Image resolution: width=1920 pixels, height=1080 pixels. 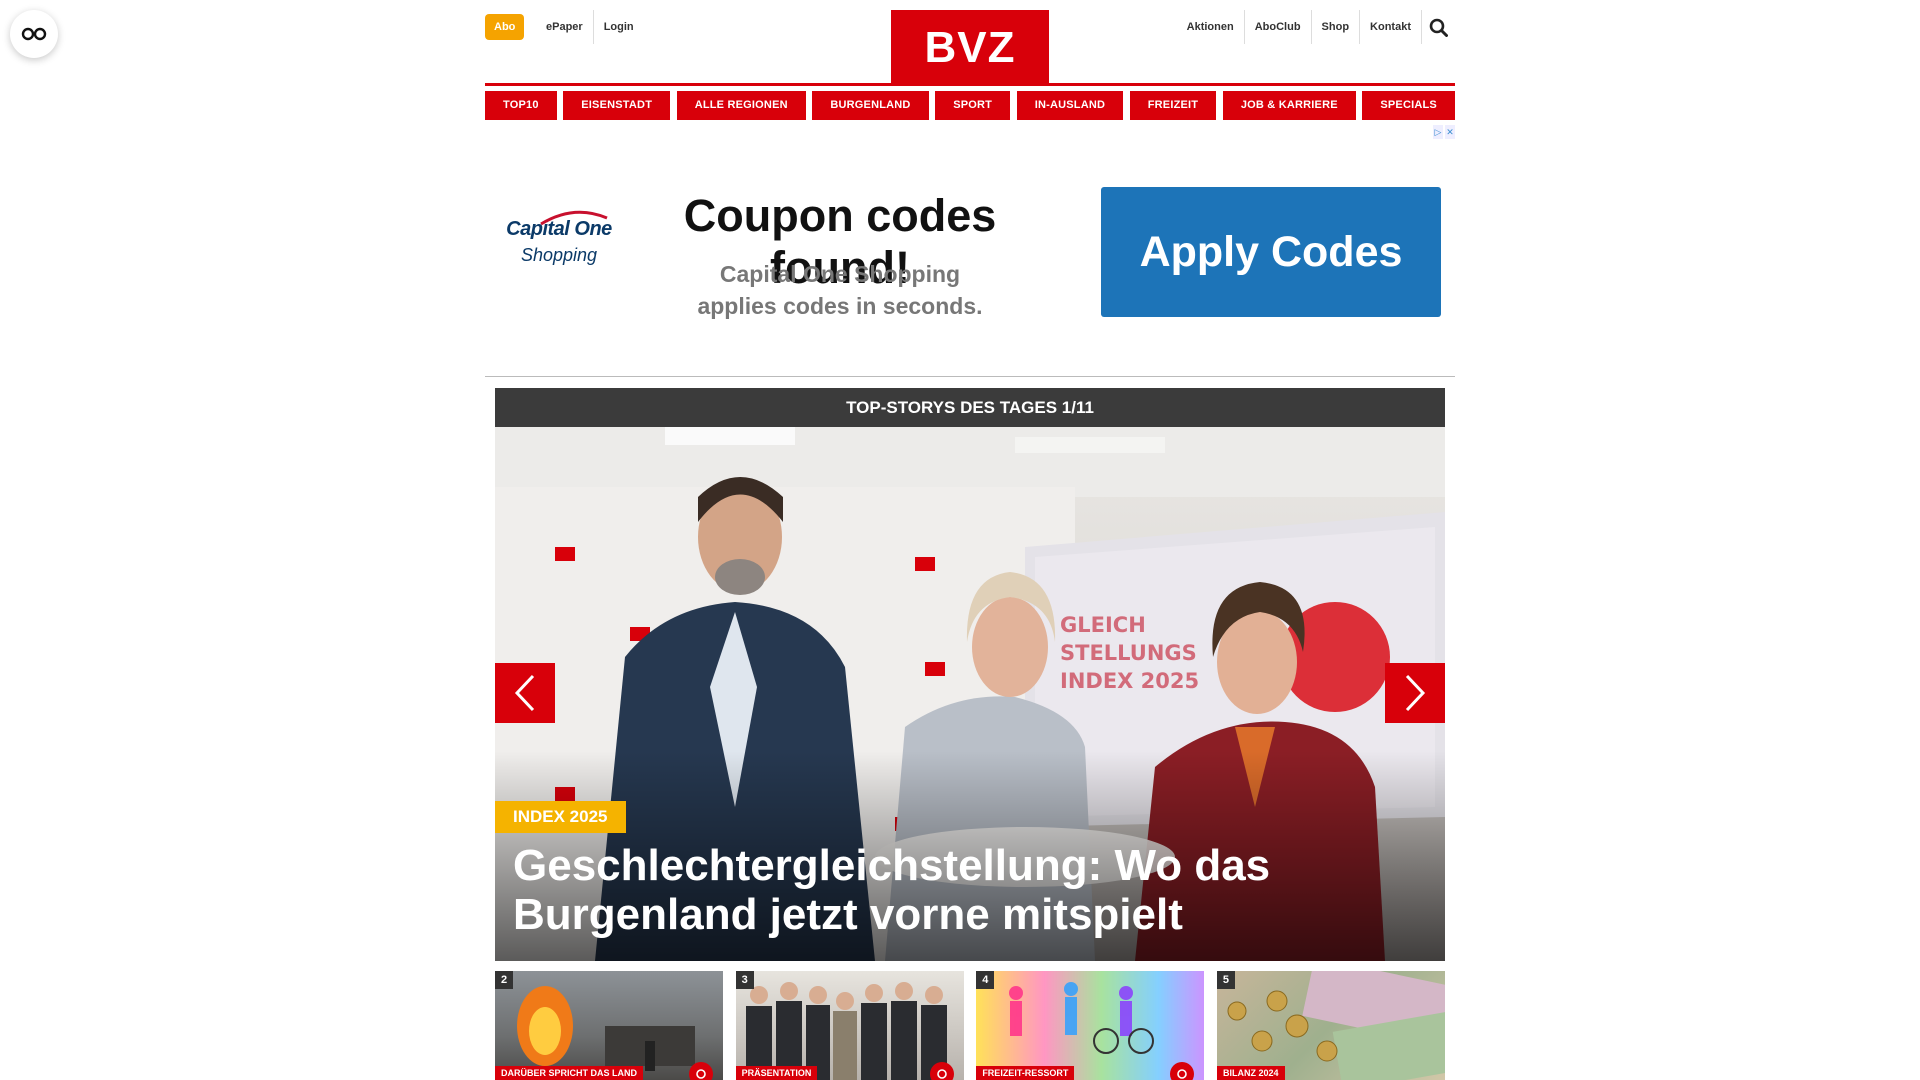 I want to click on kontakt-link: Kontakt, so click(x=1390, y=27).